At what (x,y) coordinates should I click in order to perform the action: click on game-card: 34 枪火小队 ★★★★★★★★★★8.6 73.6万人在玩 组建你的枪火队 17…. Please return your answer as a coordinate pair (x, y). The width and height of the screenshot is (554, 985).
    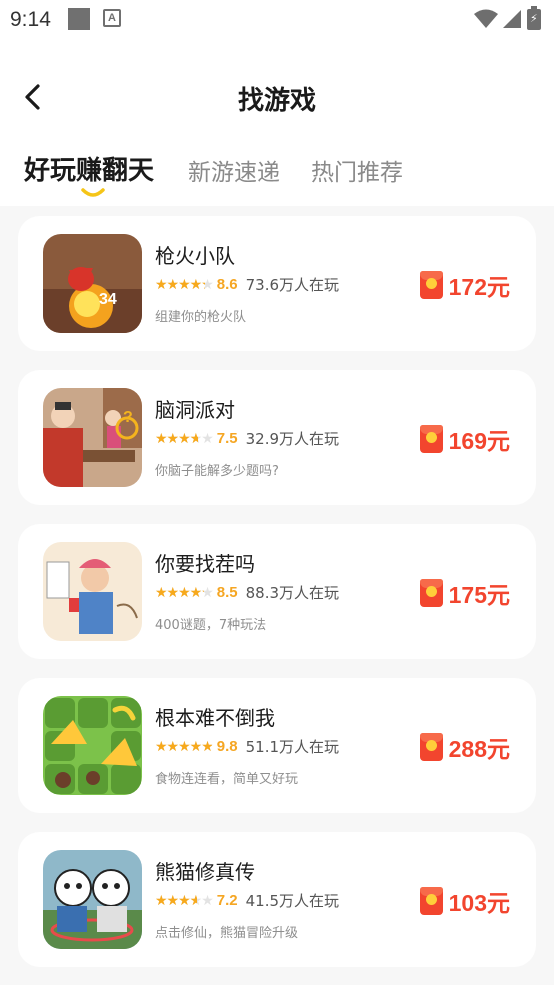
    Looking at the image, I should click on (277, 283).